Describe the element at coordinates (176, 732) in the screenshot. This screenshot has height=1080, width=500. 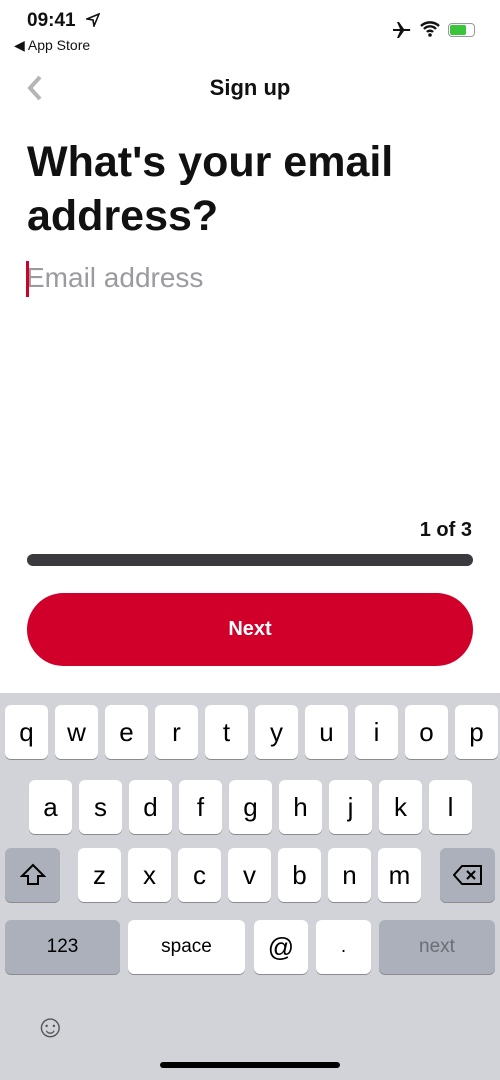
I see `key-r: r` at that location.